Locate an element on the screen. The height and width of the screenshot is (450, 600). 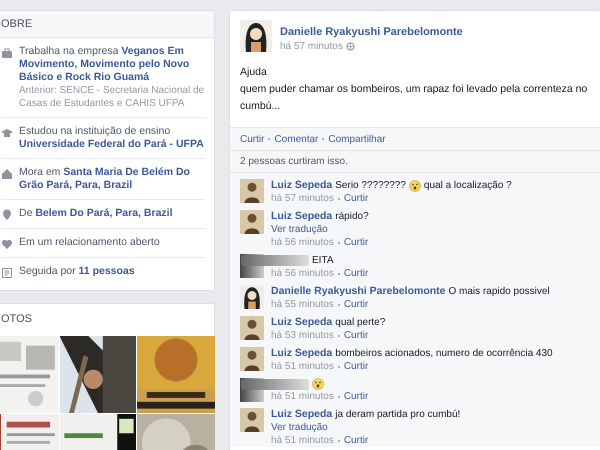
likes-count: 2 pessoas curtiram isso. is located at coordinates (294, 161).